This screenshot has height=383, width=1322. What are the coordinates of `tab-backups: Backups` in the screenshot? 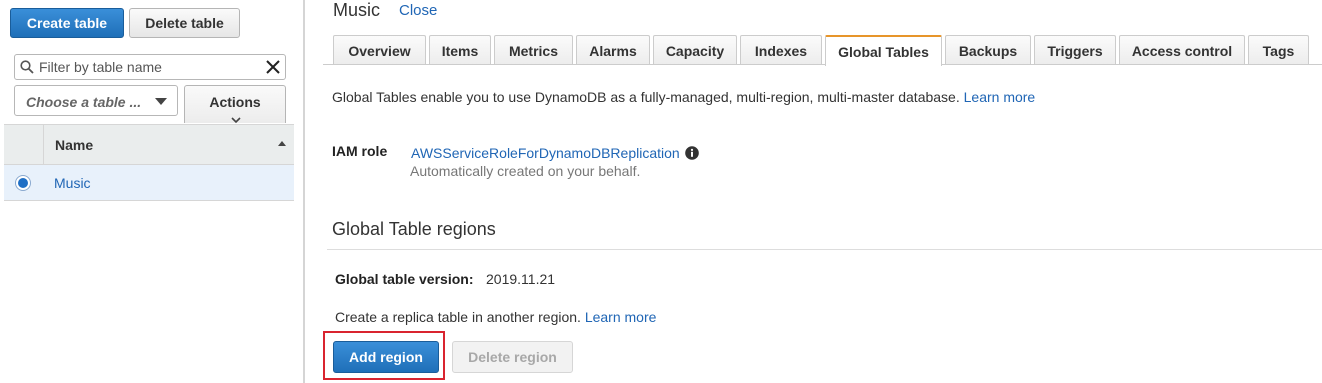 It's located at (988, 50).